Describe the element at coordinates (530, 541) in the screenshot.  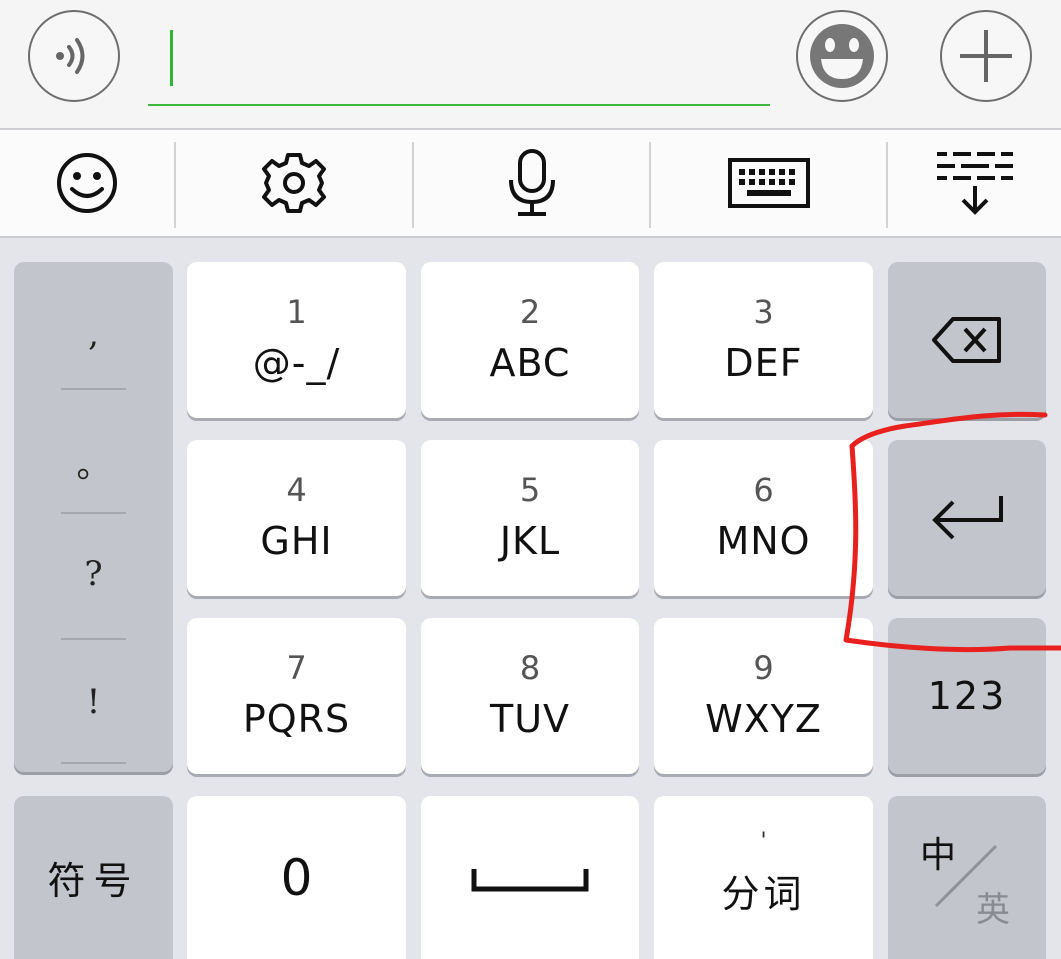
I see `key-letters: JKL` at that location.